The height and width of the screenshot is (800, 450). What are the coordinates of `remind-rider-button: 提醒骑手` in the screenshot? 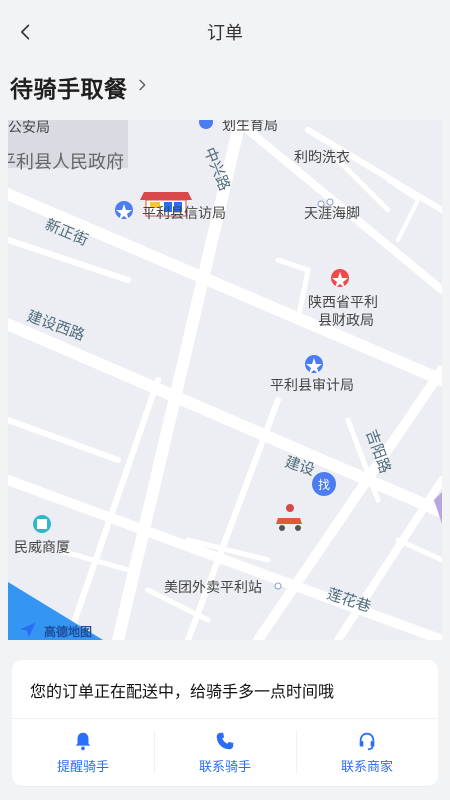 It's located at (83, 752).